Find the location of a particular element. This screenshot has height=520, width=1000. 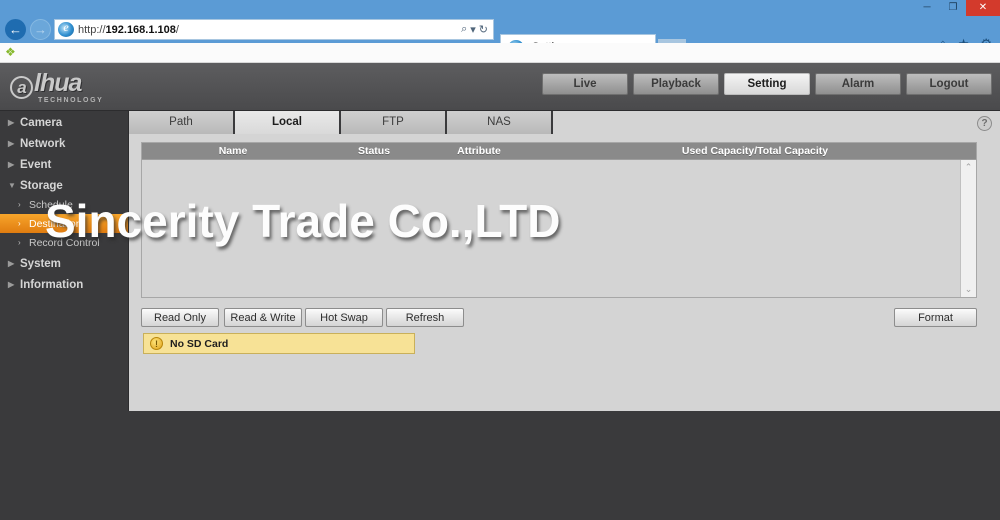

logo-subtitle: TECHNOLOGY is located at coordinates (71, 100).